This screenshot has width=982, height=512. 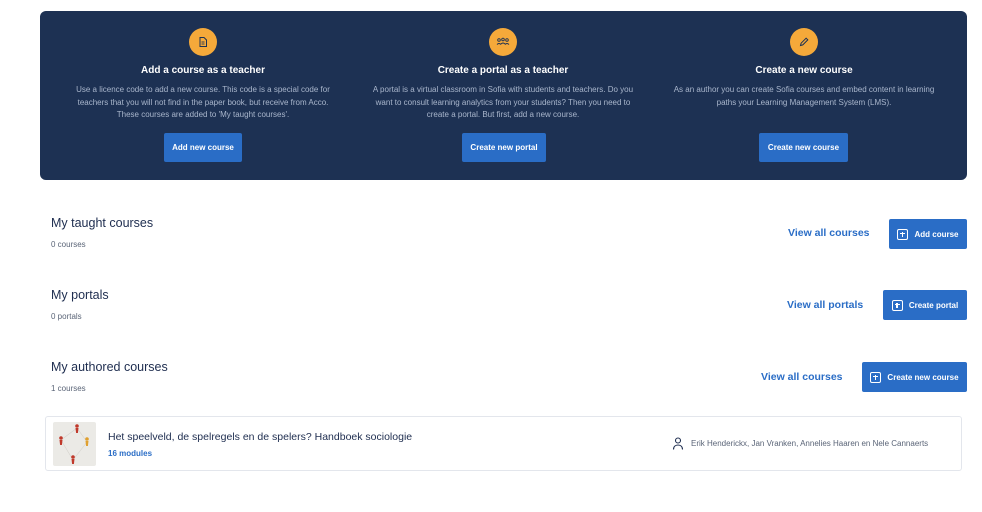 I want to click on section-title: My authored courses, so click(x=109, y=367).